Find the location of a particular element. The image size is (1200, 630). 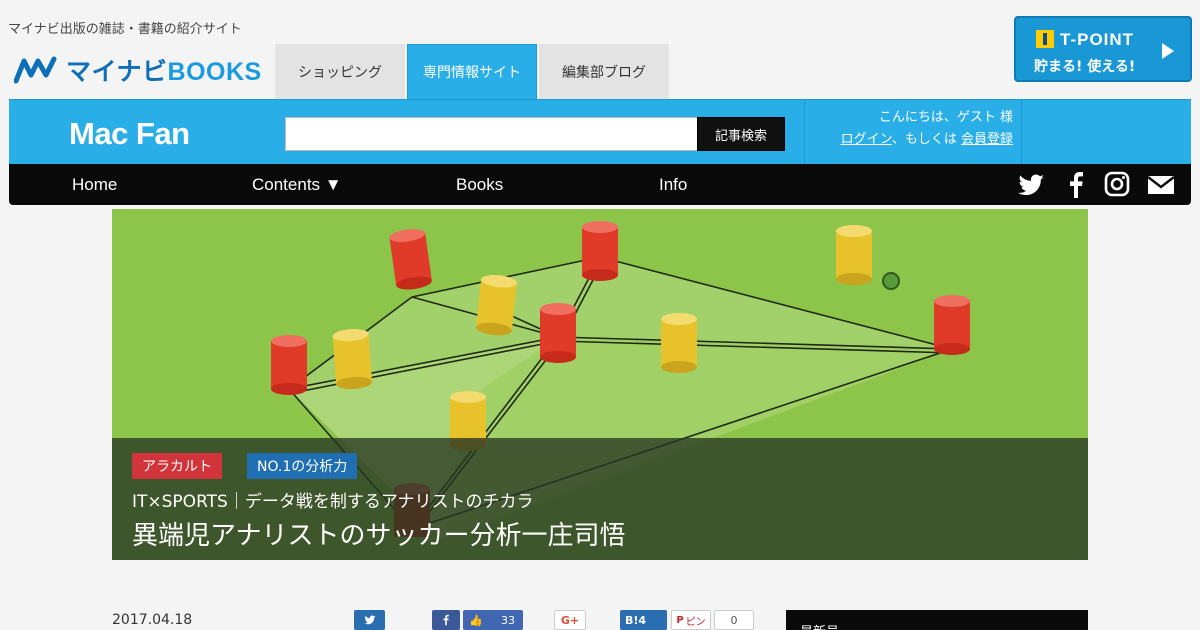

hero-title: 異端児アナリストのサッカー分析一庄司悟 is located at coordinates (378, 533).